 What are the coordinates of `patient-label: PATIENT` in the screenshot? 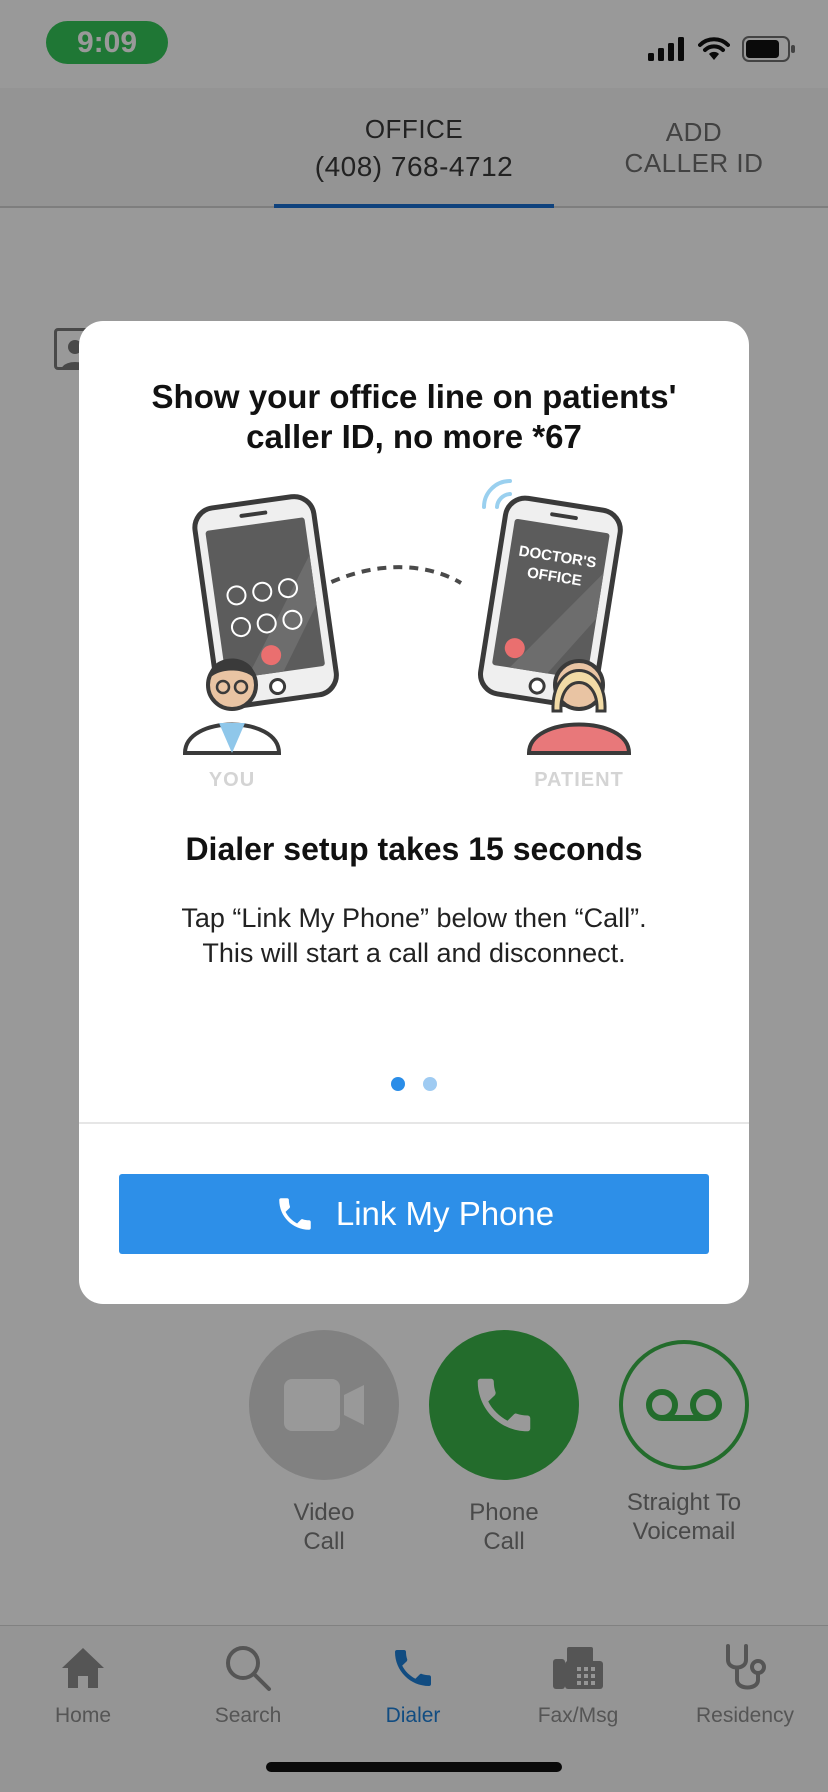 It's located at (579, 780).